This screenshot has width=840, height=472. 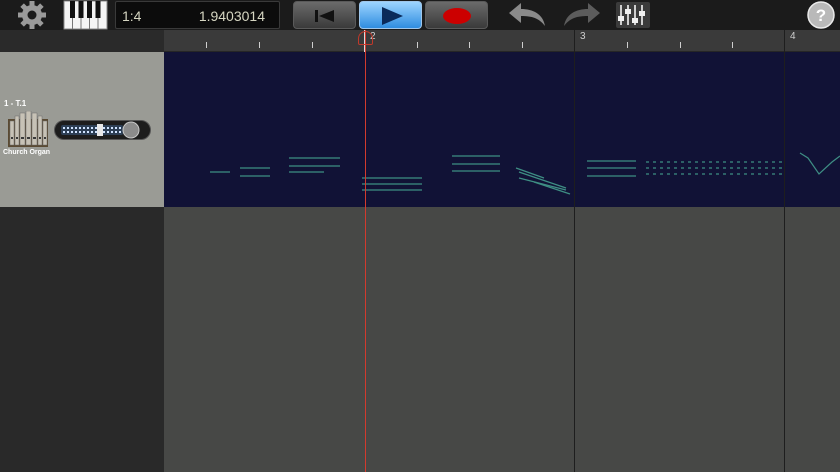 What do you see at coordinates (82, 339) in the screenshot?
I see `track-list-empty` at bounding box center [82, 339].